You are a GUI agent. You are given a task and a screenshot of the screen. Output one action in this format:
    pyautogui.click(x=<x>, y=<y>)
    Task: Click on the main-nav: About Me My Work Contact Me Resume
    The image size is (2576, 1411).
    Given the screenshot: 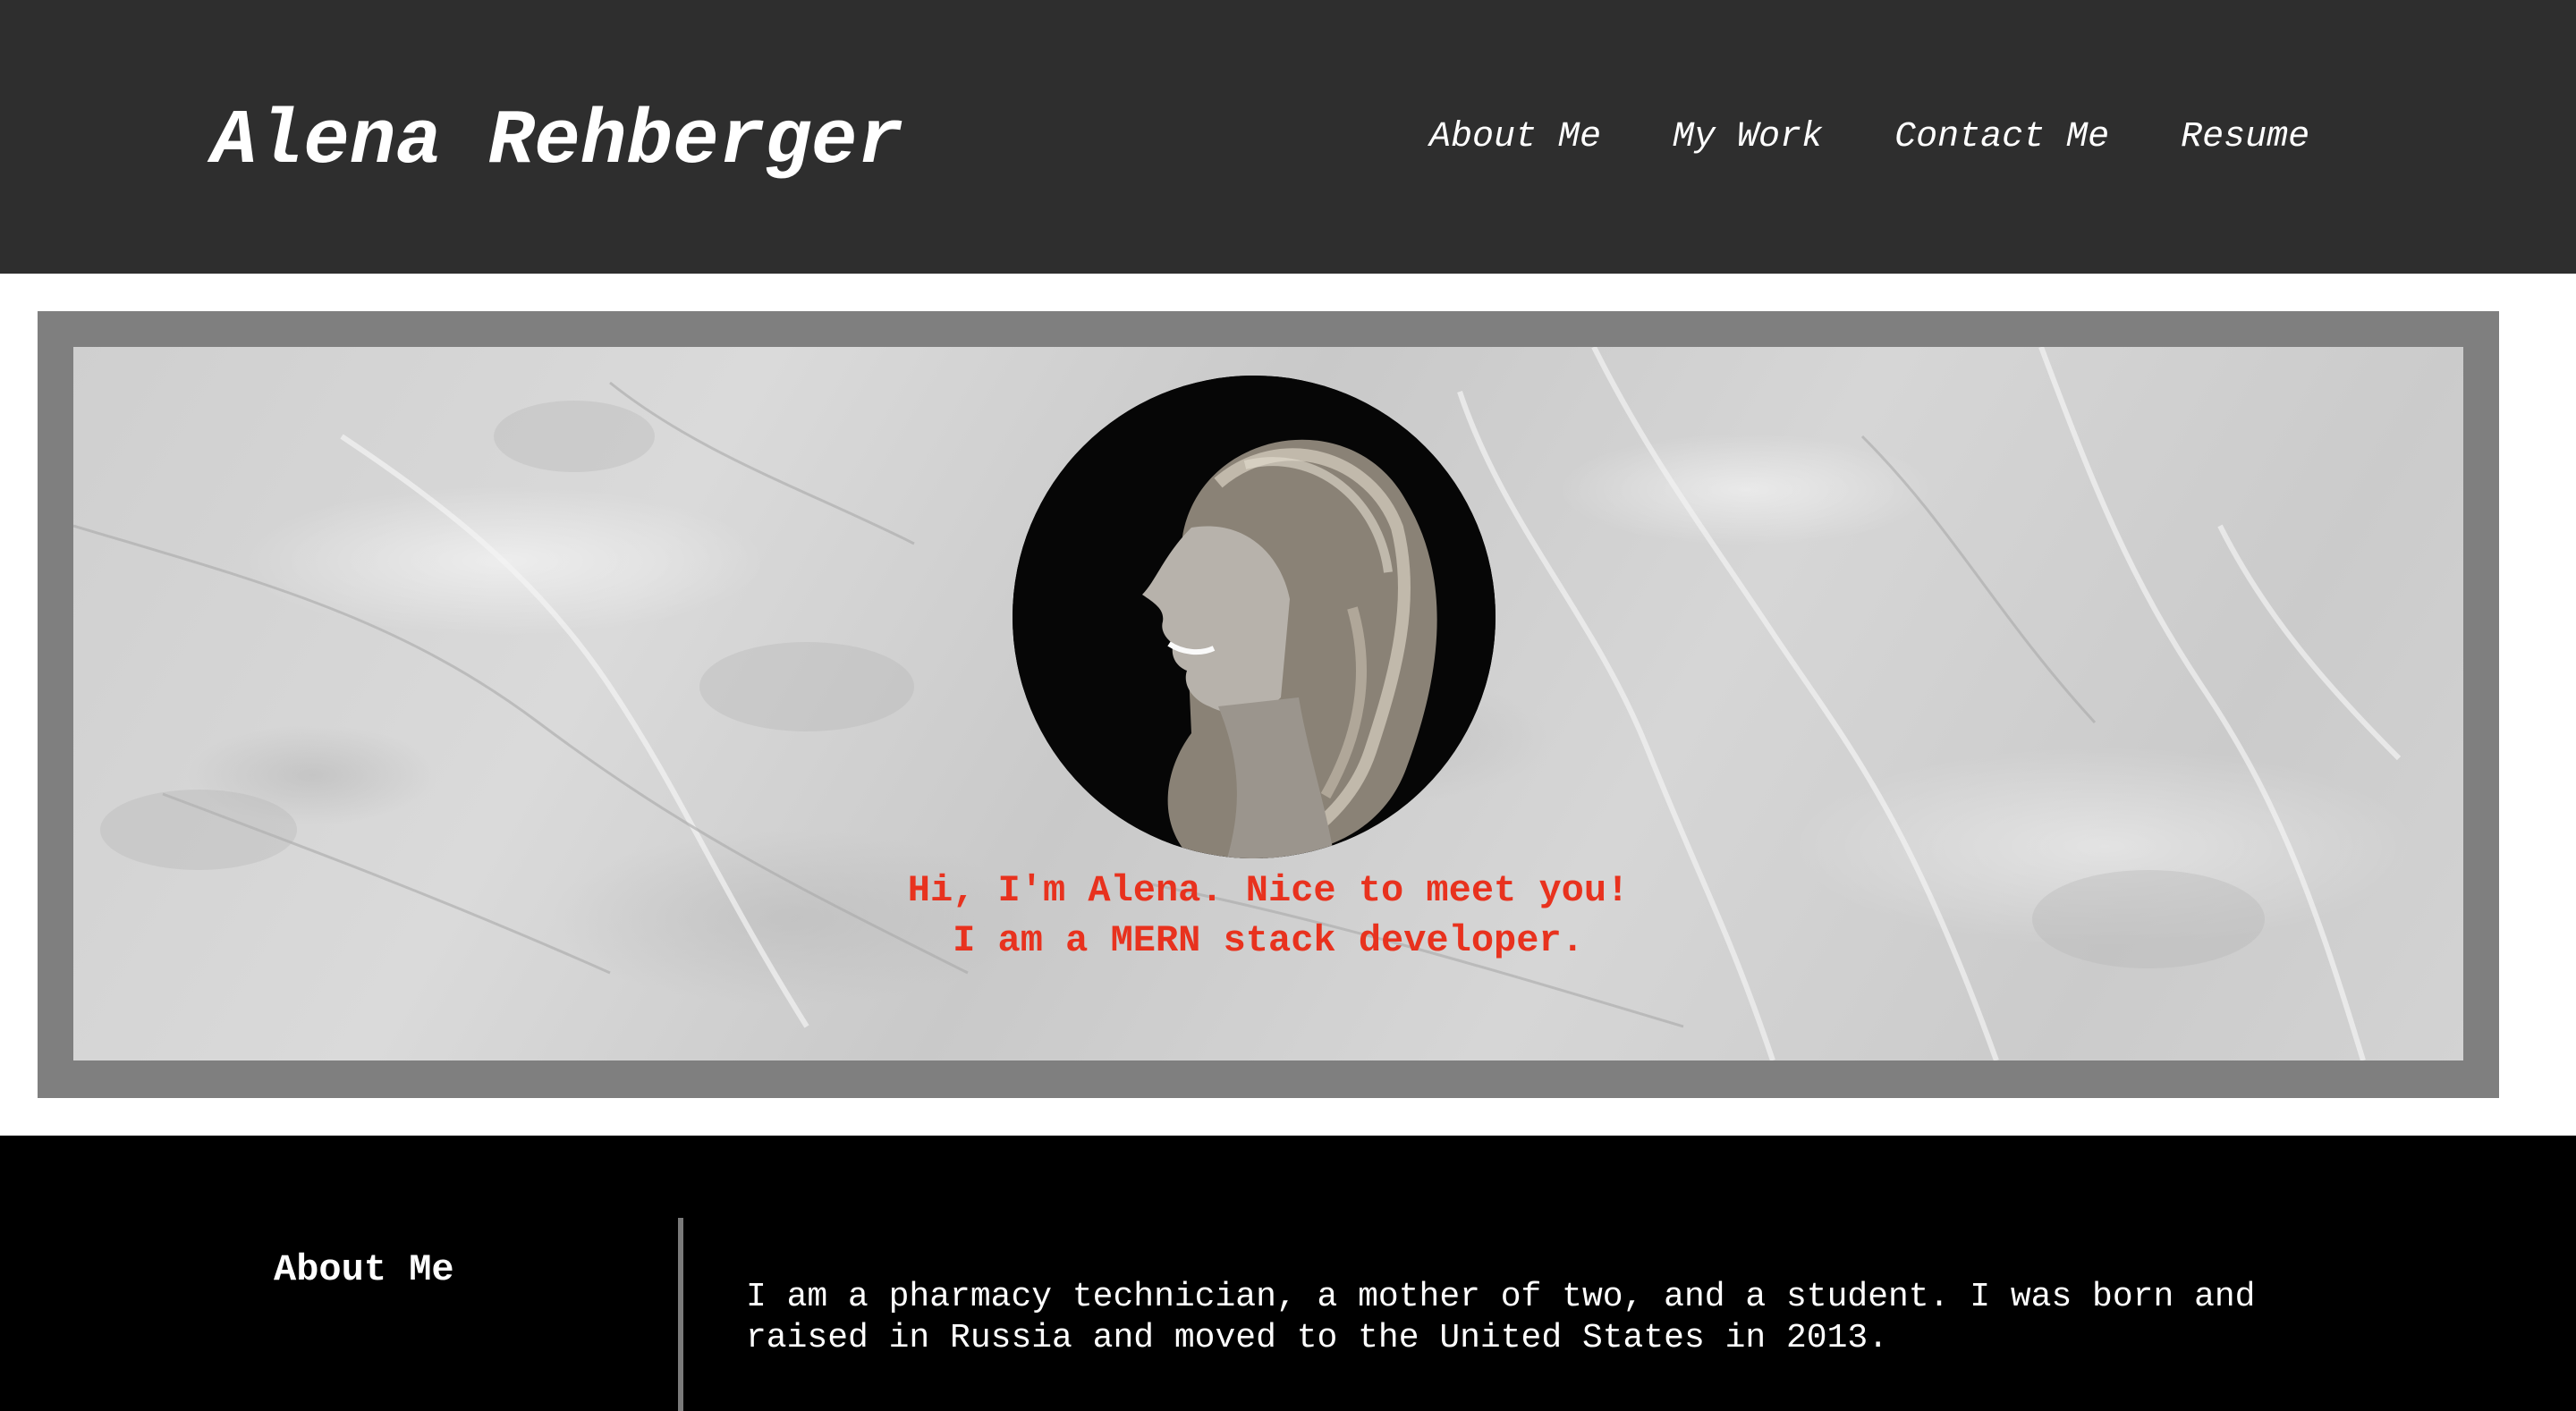 What is the action you would take?
    pyautogui.click(x=1869, y=138)
    